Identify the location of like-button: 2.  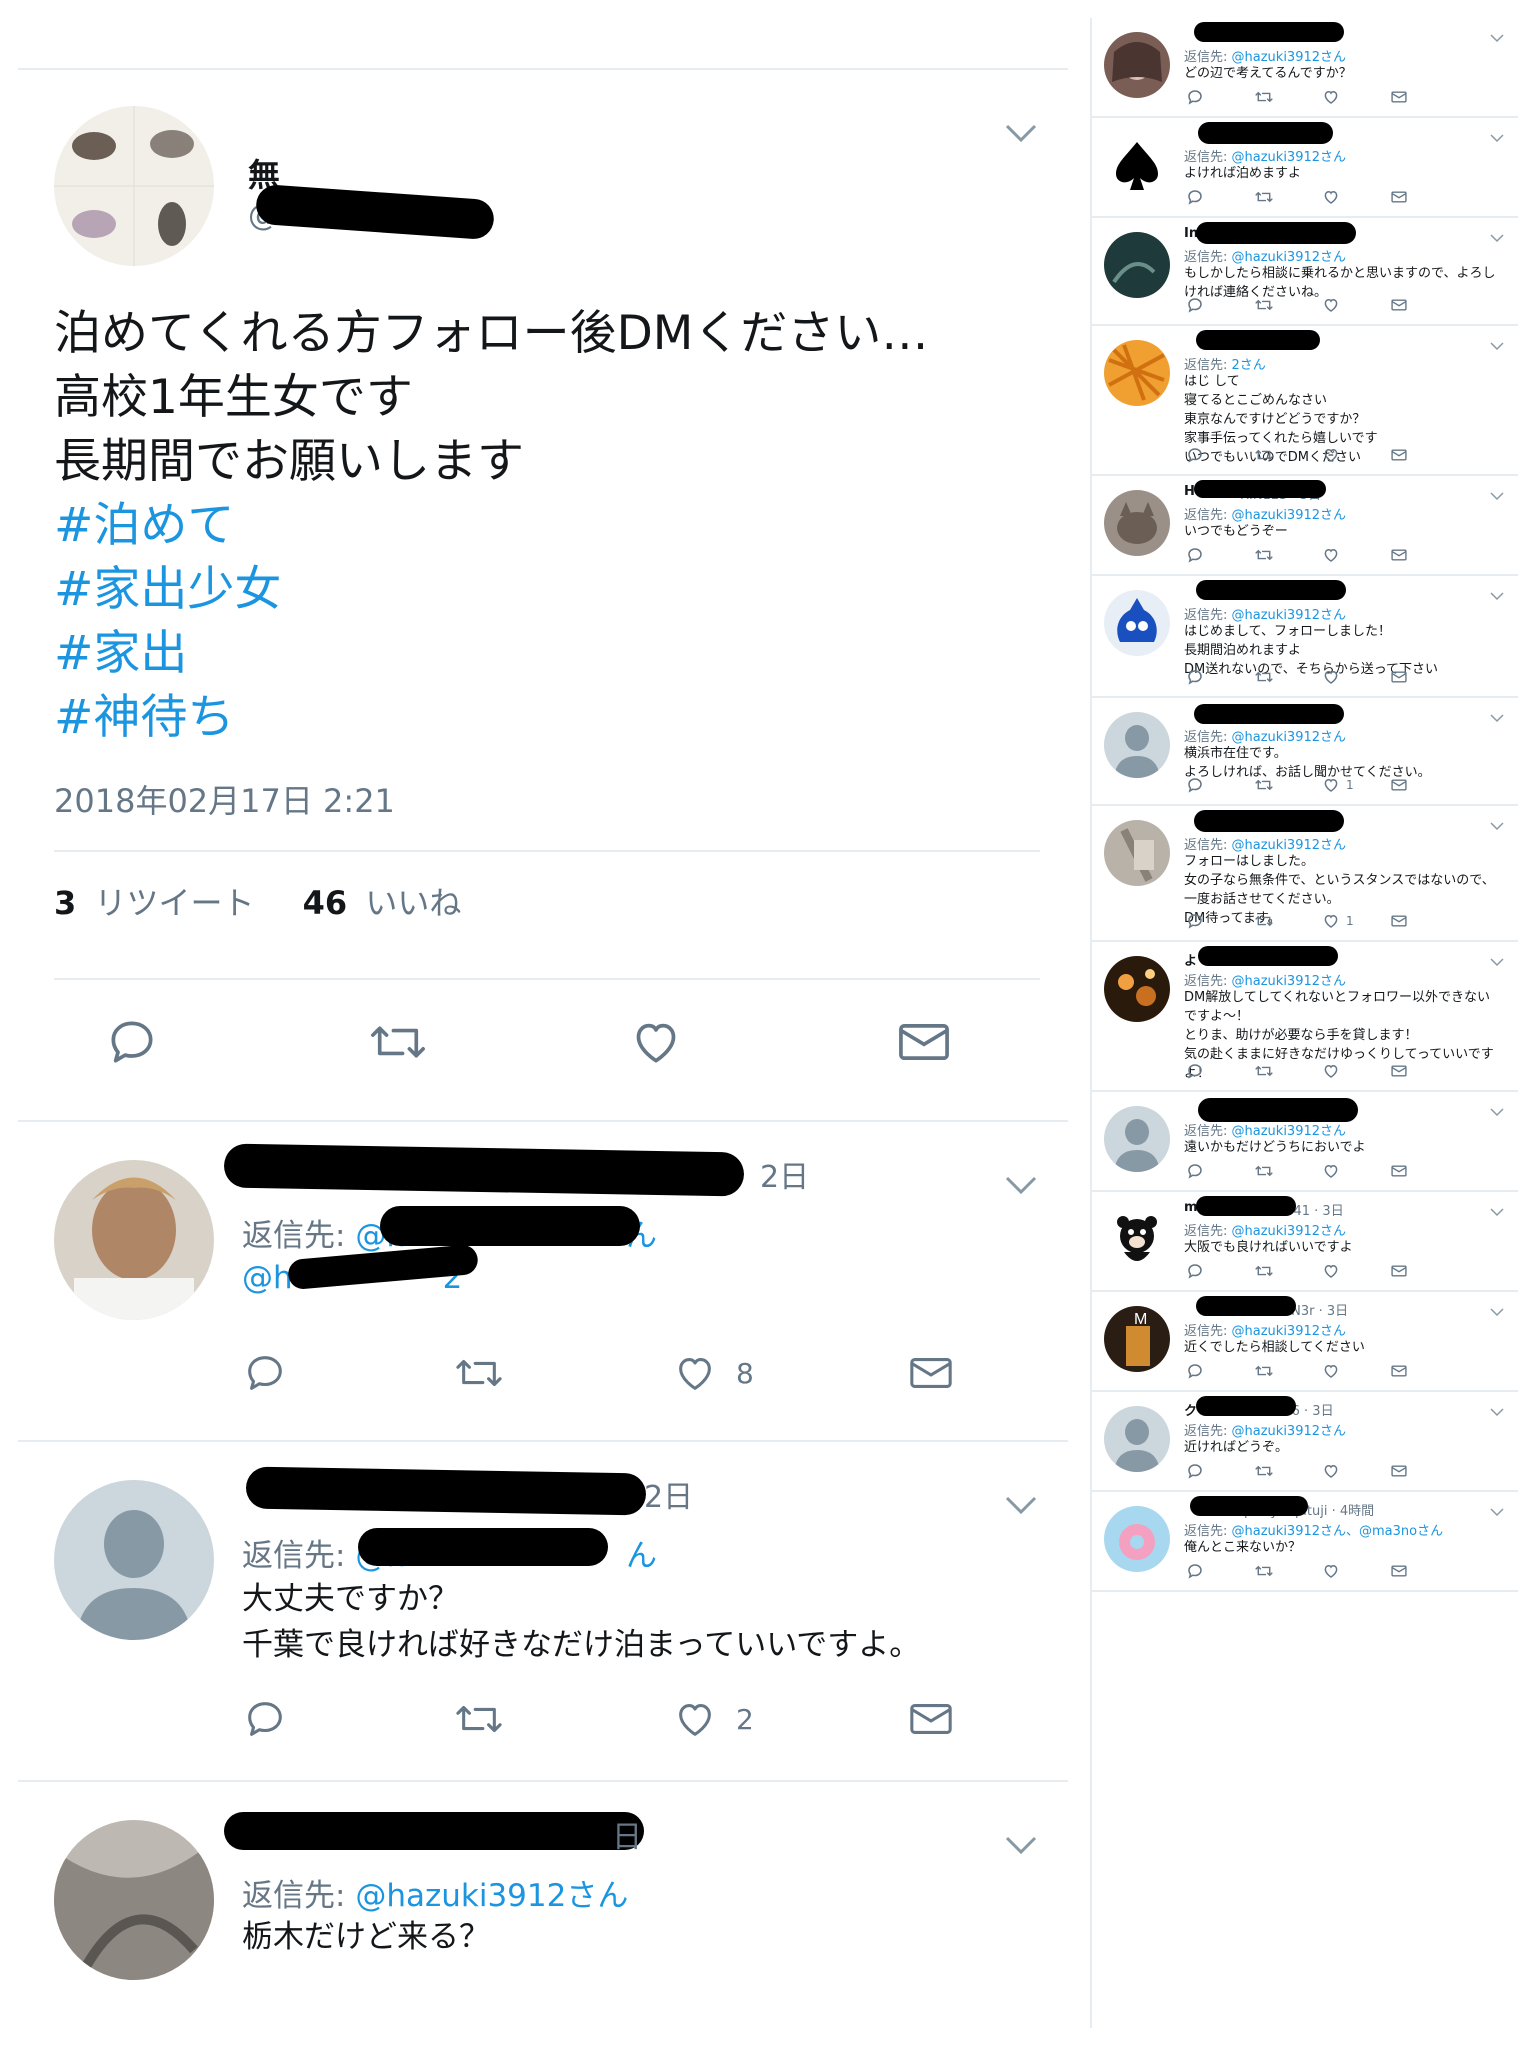
(713, 1719).